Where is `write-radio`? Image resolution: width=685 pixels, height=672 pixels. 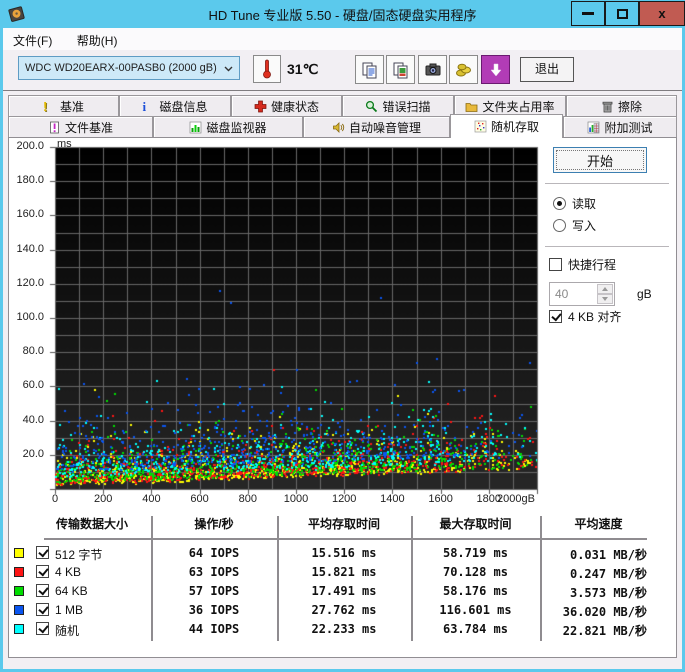 write-radio is located at coordinates (559, 225).